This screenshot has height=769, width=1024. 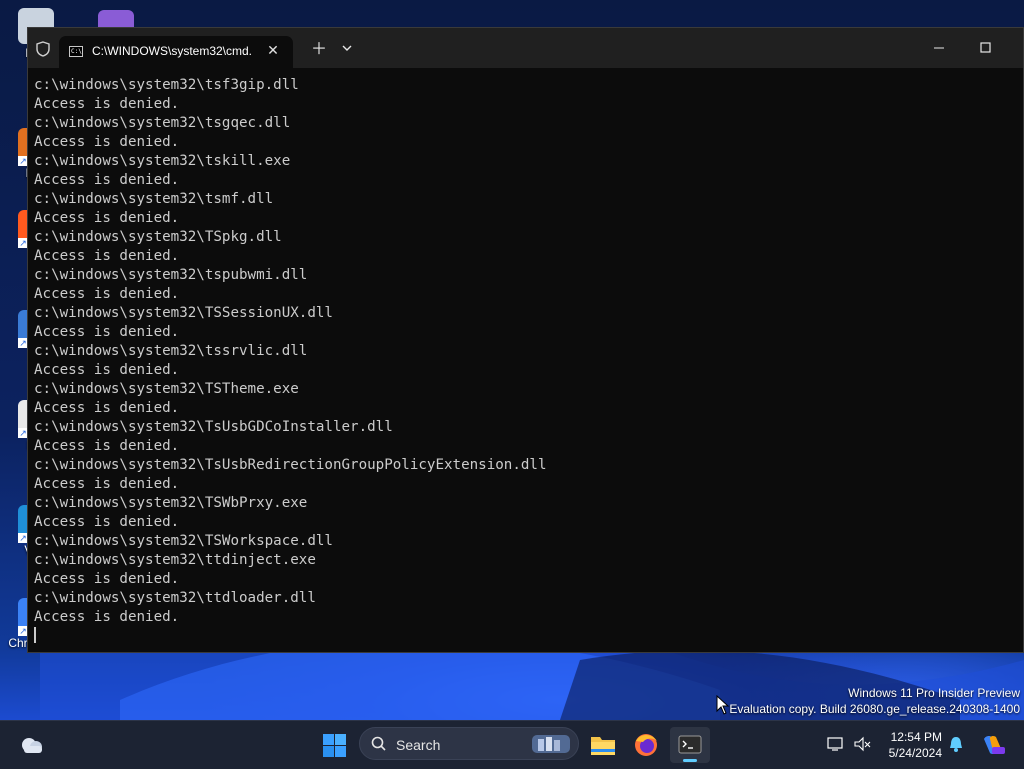 What do you see at coordinates (319, 50) in the screenshot?
I see `new-tab-button: ＋` at bounding box center [319, 50].